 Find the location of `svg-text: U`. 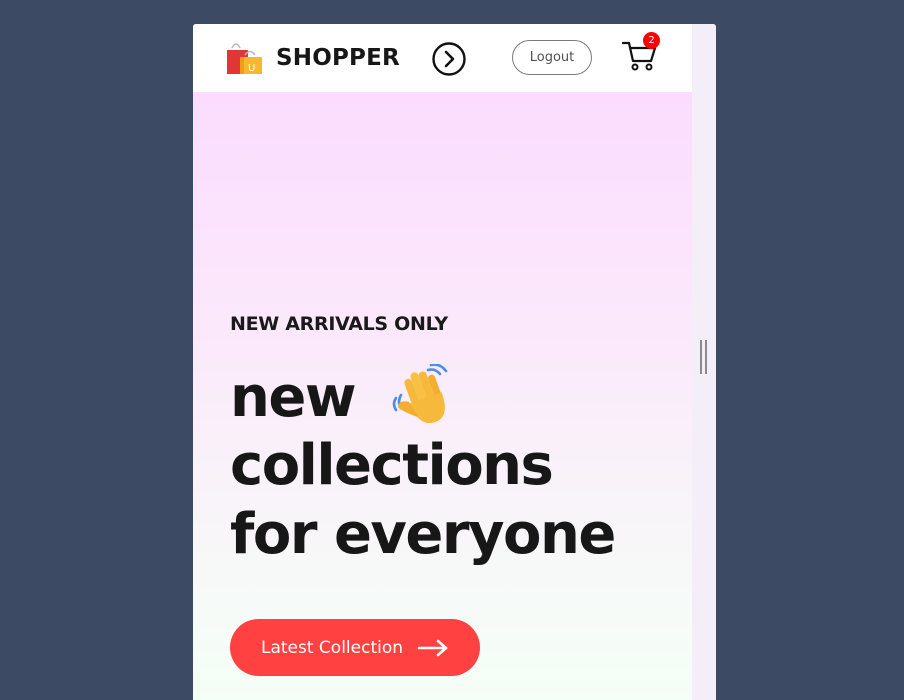

svg-text: U is located at coordinates (251, 68).